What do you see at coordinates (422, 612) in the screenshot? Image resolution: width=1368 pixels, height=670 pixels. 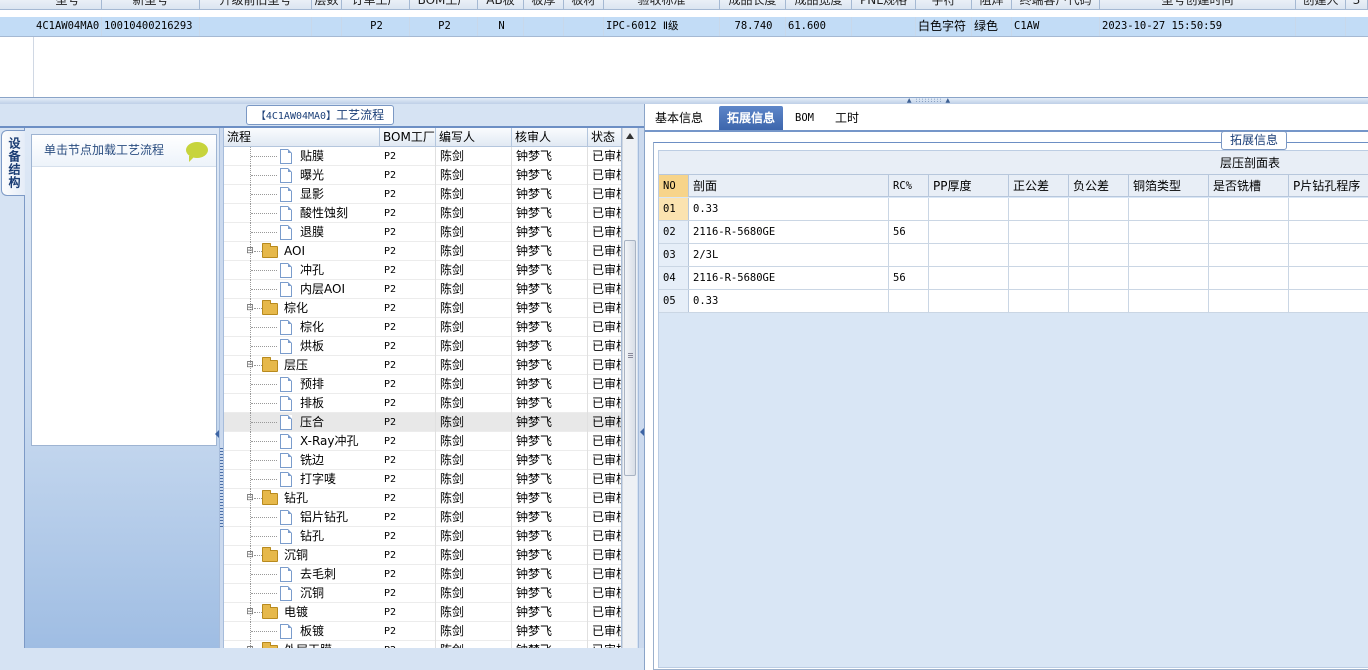 I see `tree-row: ⊟ 电镀 P2陈剑钟梦飞已审核` at bounding box center [422, 612].